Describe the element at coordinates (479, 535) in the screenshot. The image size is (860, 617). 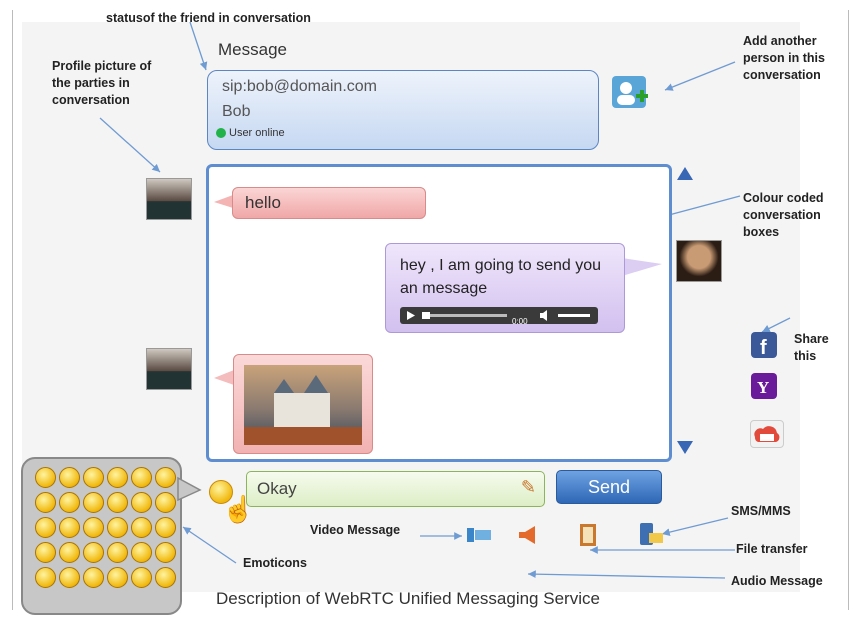
I see `video-message-icon` at that location.